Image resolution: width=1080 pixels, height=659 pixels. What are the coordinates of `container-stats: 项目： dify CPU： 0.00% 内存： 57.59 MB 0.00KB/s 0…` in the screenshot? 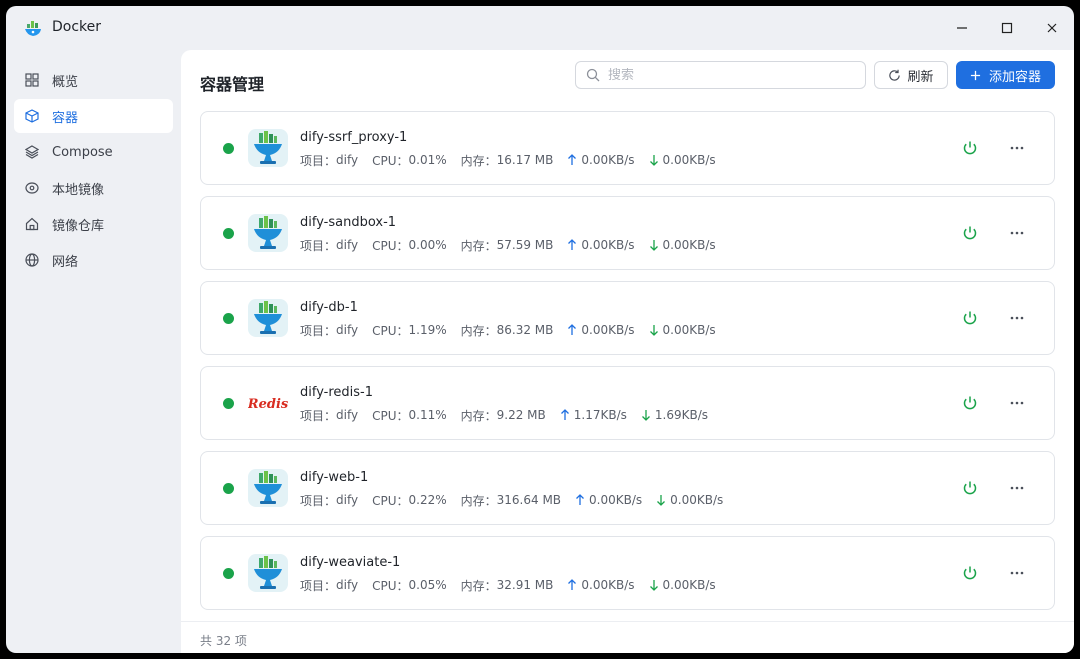 It's located at (515, 245).